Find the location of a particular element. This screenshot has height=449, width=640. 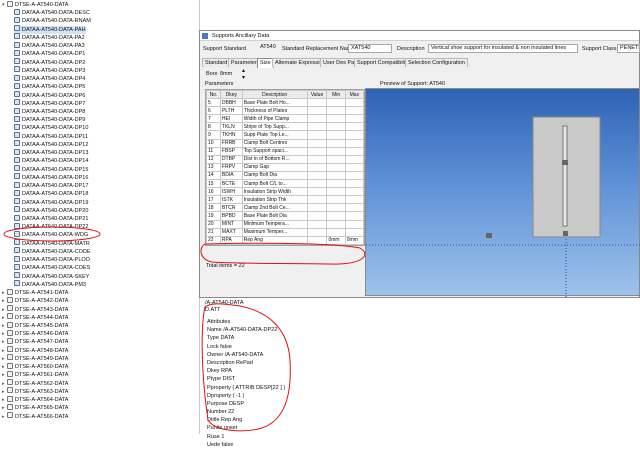

support-class-field: PENETRA is located at coordinates (628, 48).